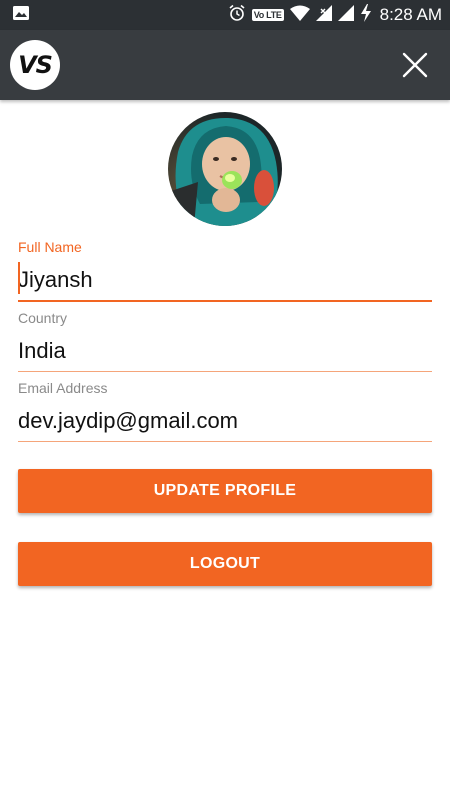 The width and height of the screenshot is (450, 800). What do you see at coordinates (43, 318) in the screenshot?
I see `country-label: Country` at bounding box center [43, 318].